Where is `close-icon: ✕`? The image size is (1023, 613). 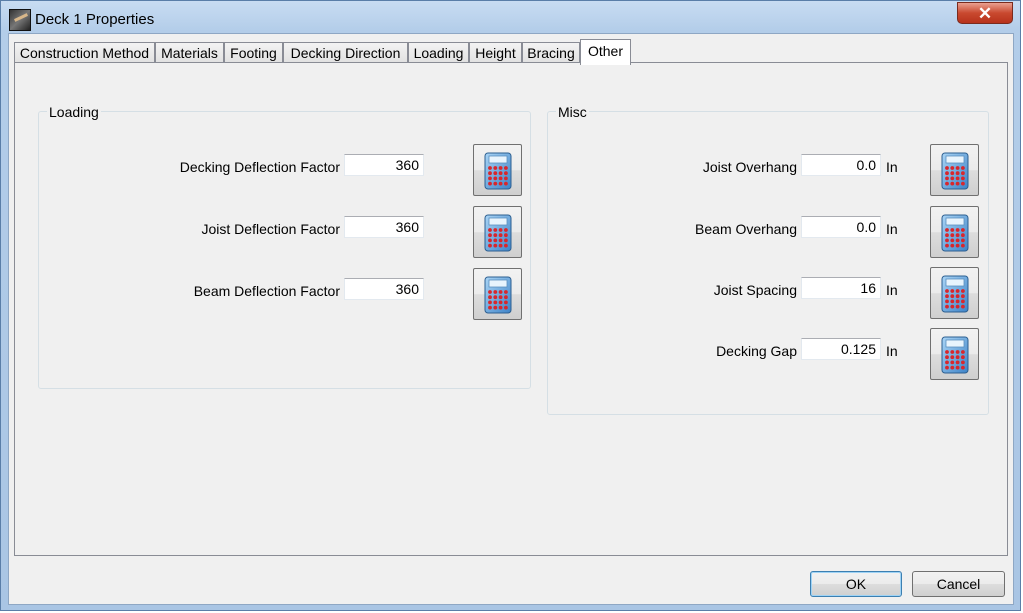
close-icon: ✕ is located at coordinates (985, 13).